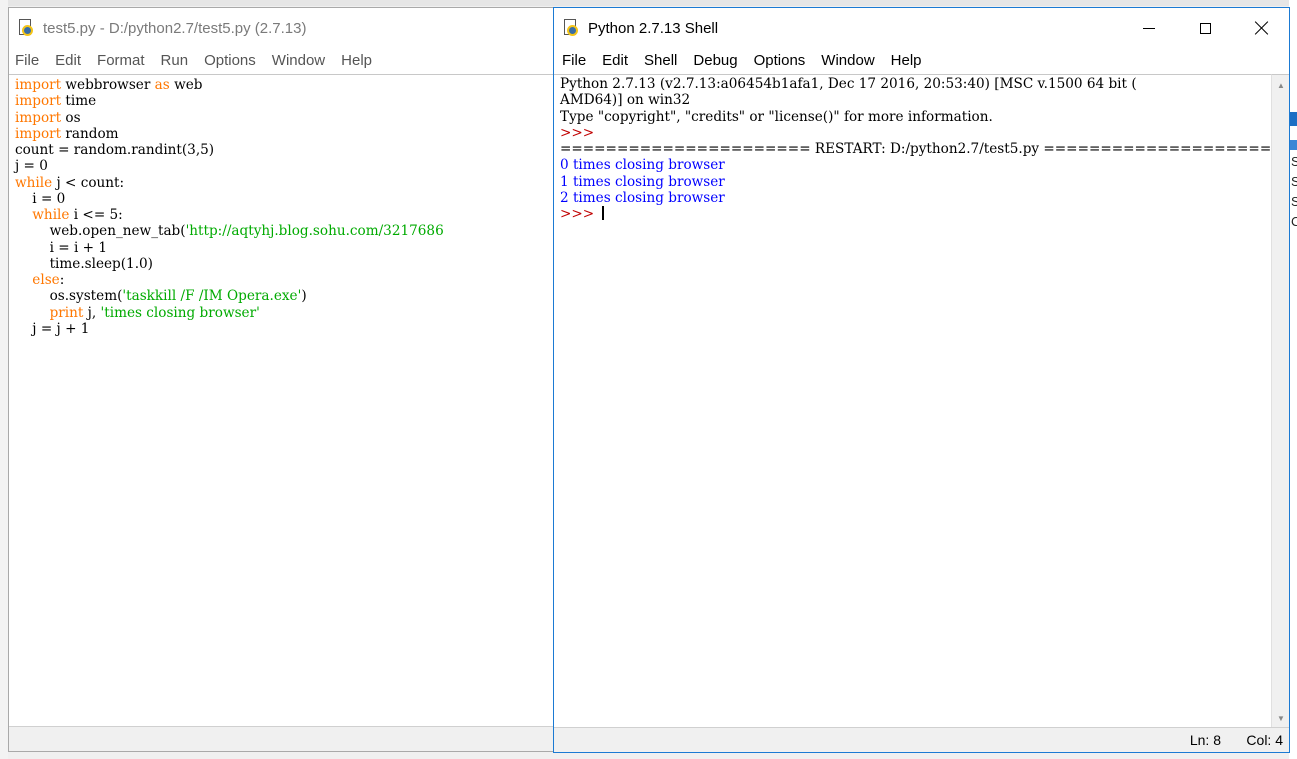 This screenshot has width=1297, height=759. I want to click on code-token: j = 0, so click(31, 166).